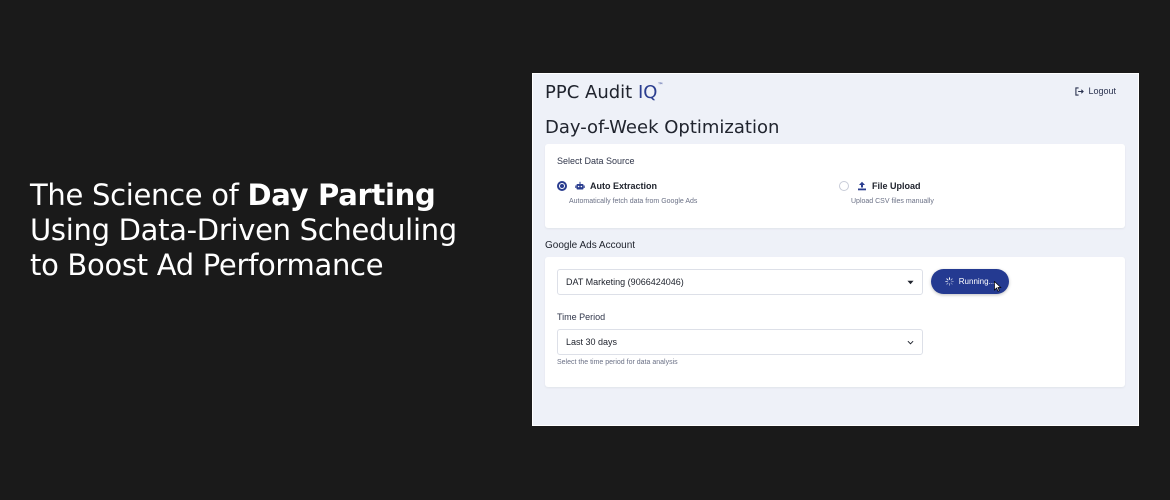 This screenshot has width=1170, height=500. Describe the element at coordinates (596, 161) in the screenshot. I see `data-source-label: Select Data Source` at that location.